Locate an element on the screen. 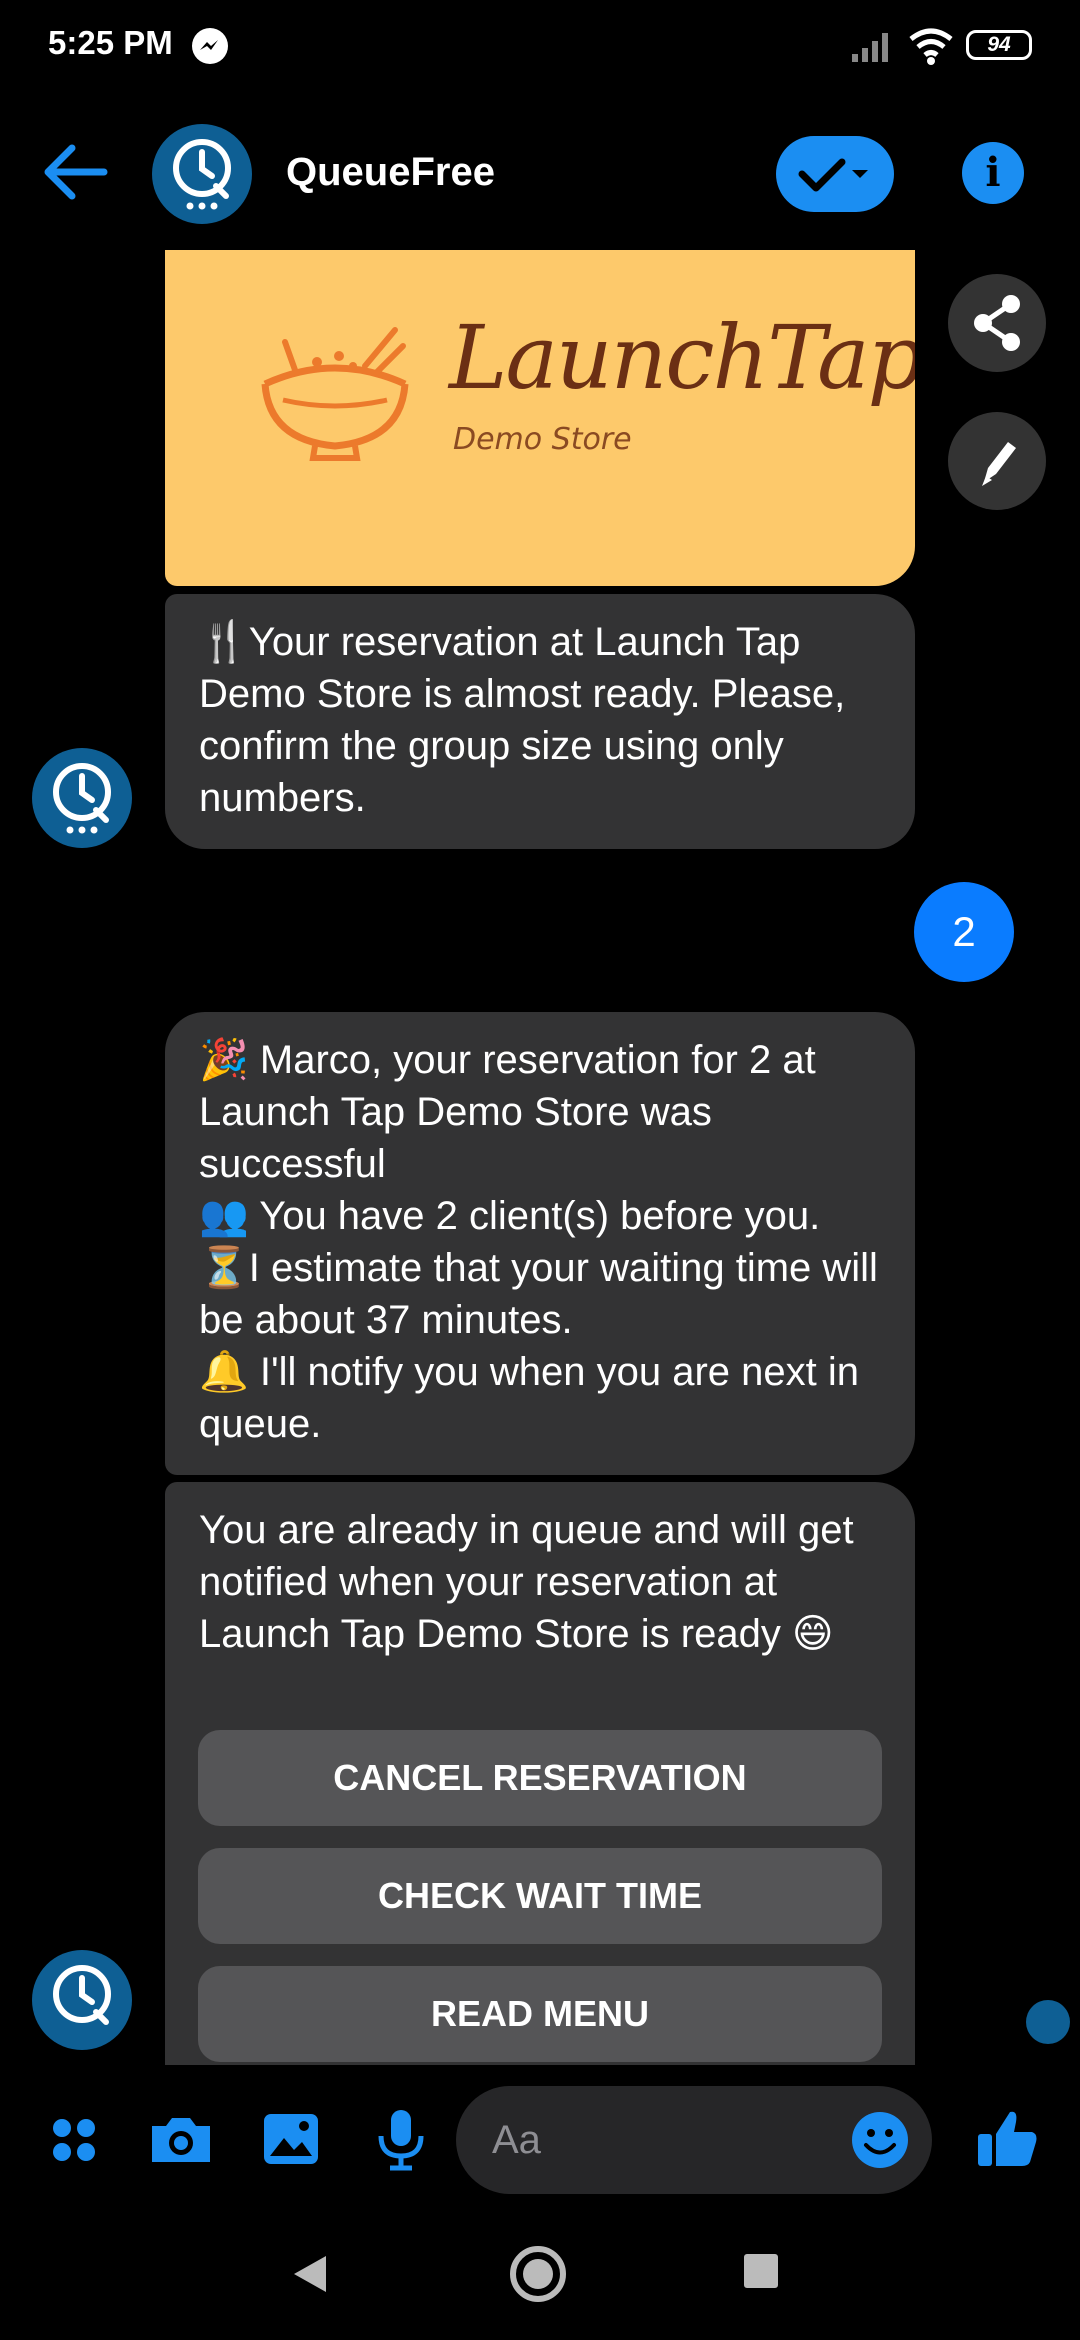 The image size is (1080, 2340). messenger-notification-icon is located at coordinates (210, 46).